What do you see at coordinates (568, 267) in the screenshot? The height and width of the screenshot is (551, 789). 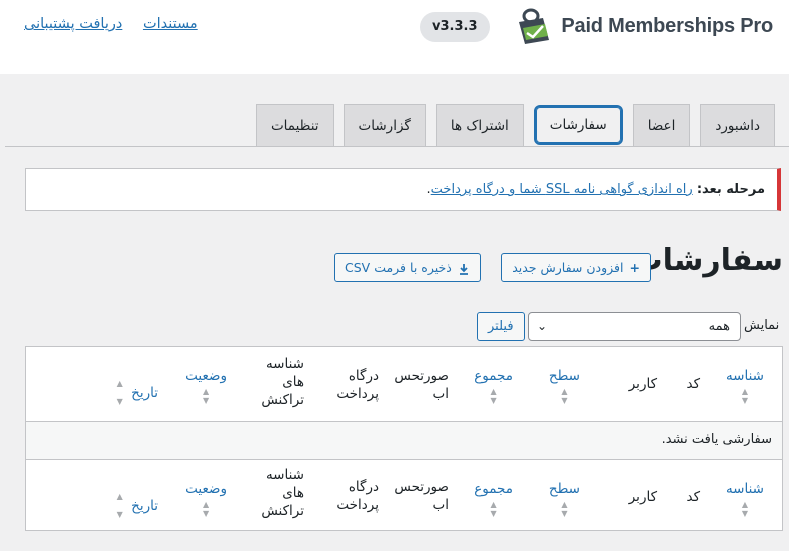 I see `add-order-label: افزودن سفارش جدید` at bounding box center [568, 267].